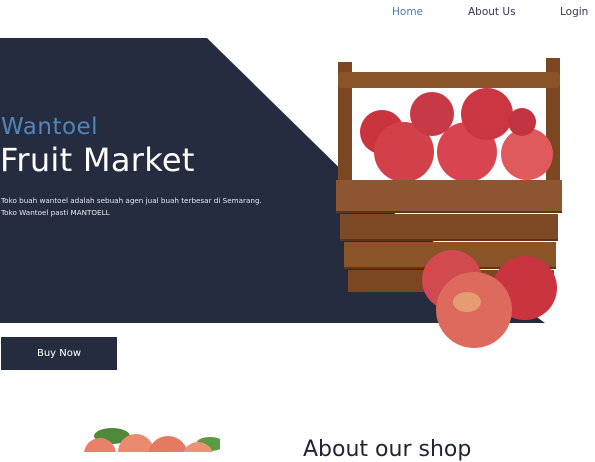  I want to click on hero-title: Fruit Market, so click(97, 160).